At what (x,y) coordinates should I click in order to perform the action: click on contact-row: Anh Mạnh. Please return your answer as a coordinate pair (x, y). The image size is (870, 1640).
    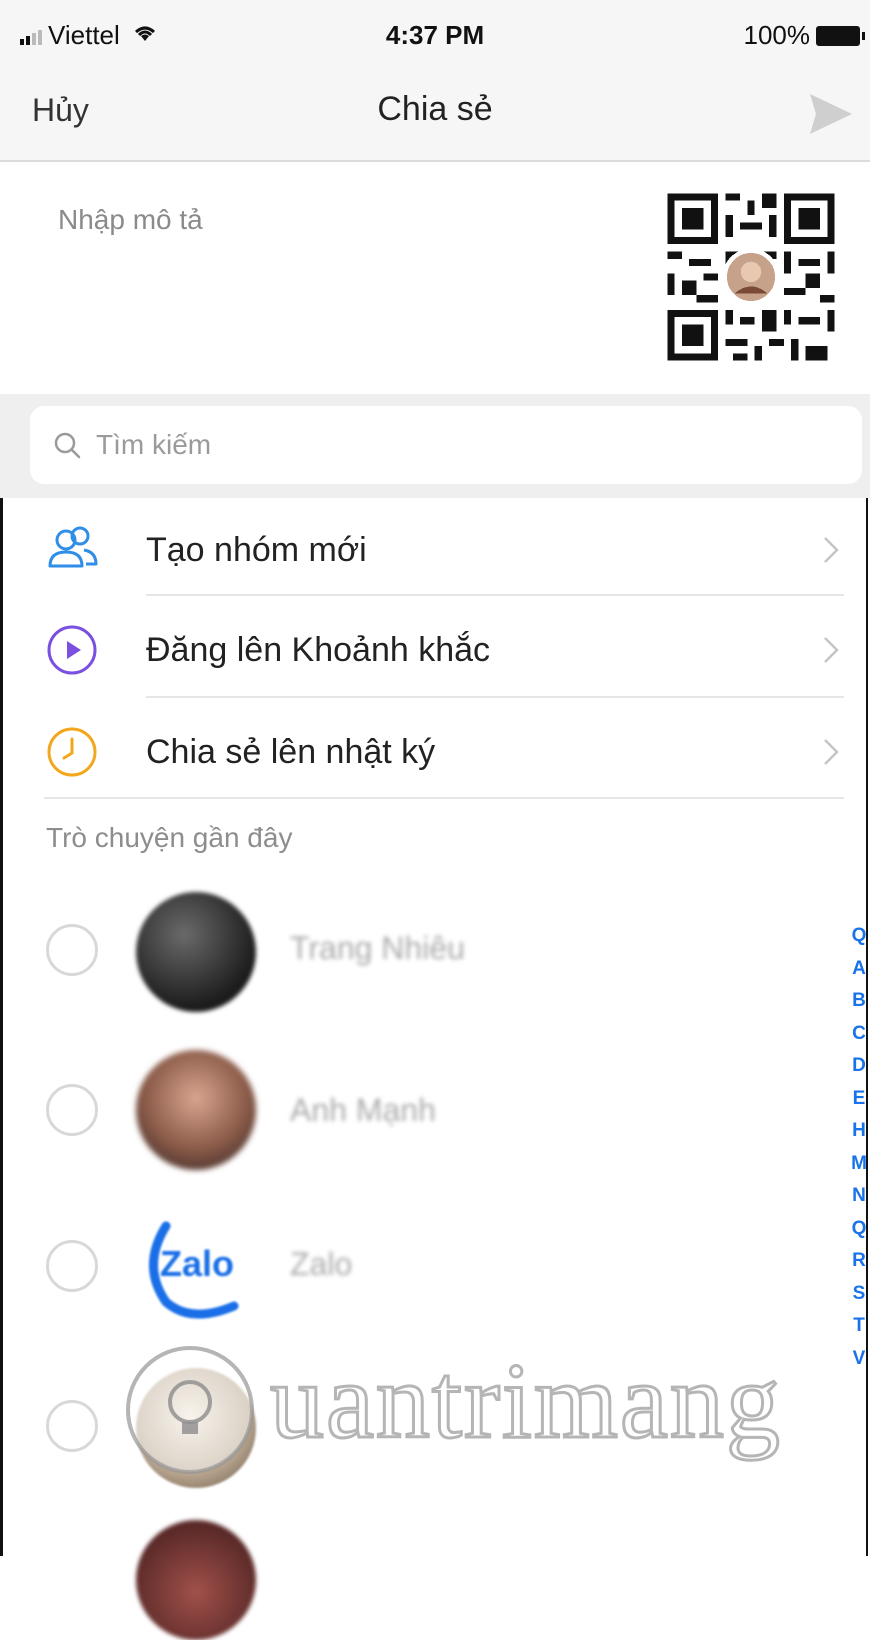
    Looking at the image, I should click on (415, 1110).